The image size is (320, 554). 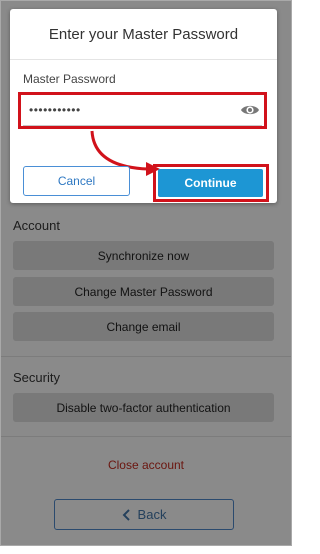 What do you see at coordinates (142, 110) in the screenshot?
I see `password-highlight-box` at bounding box center [142, 110].